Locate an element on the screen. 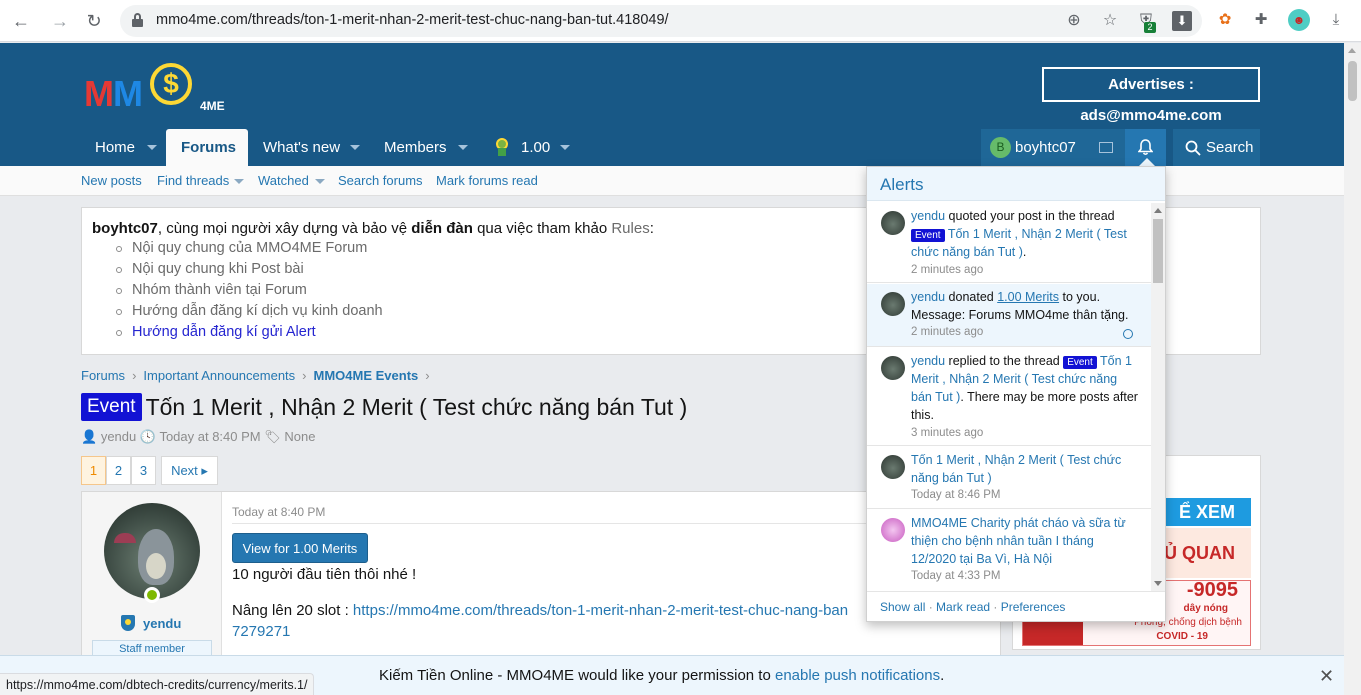 The height and width of the screenshot is (695, 1361). tab-whats-new-label: What's new is located at coordinates (302, 147).